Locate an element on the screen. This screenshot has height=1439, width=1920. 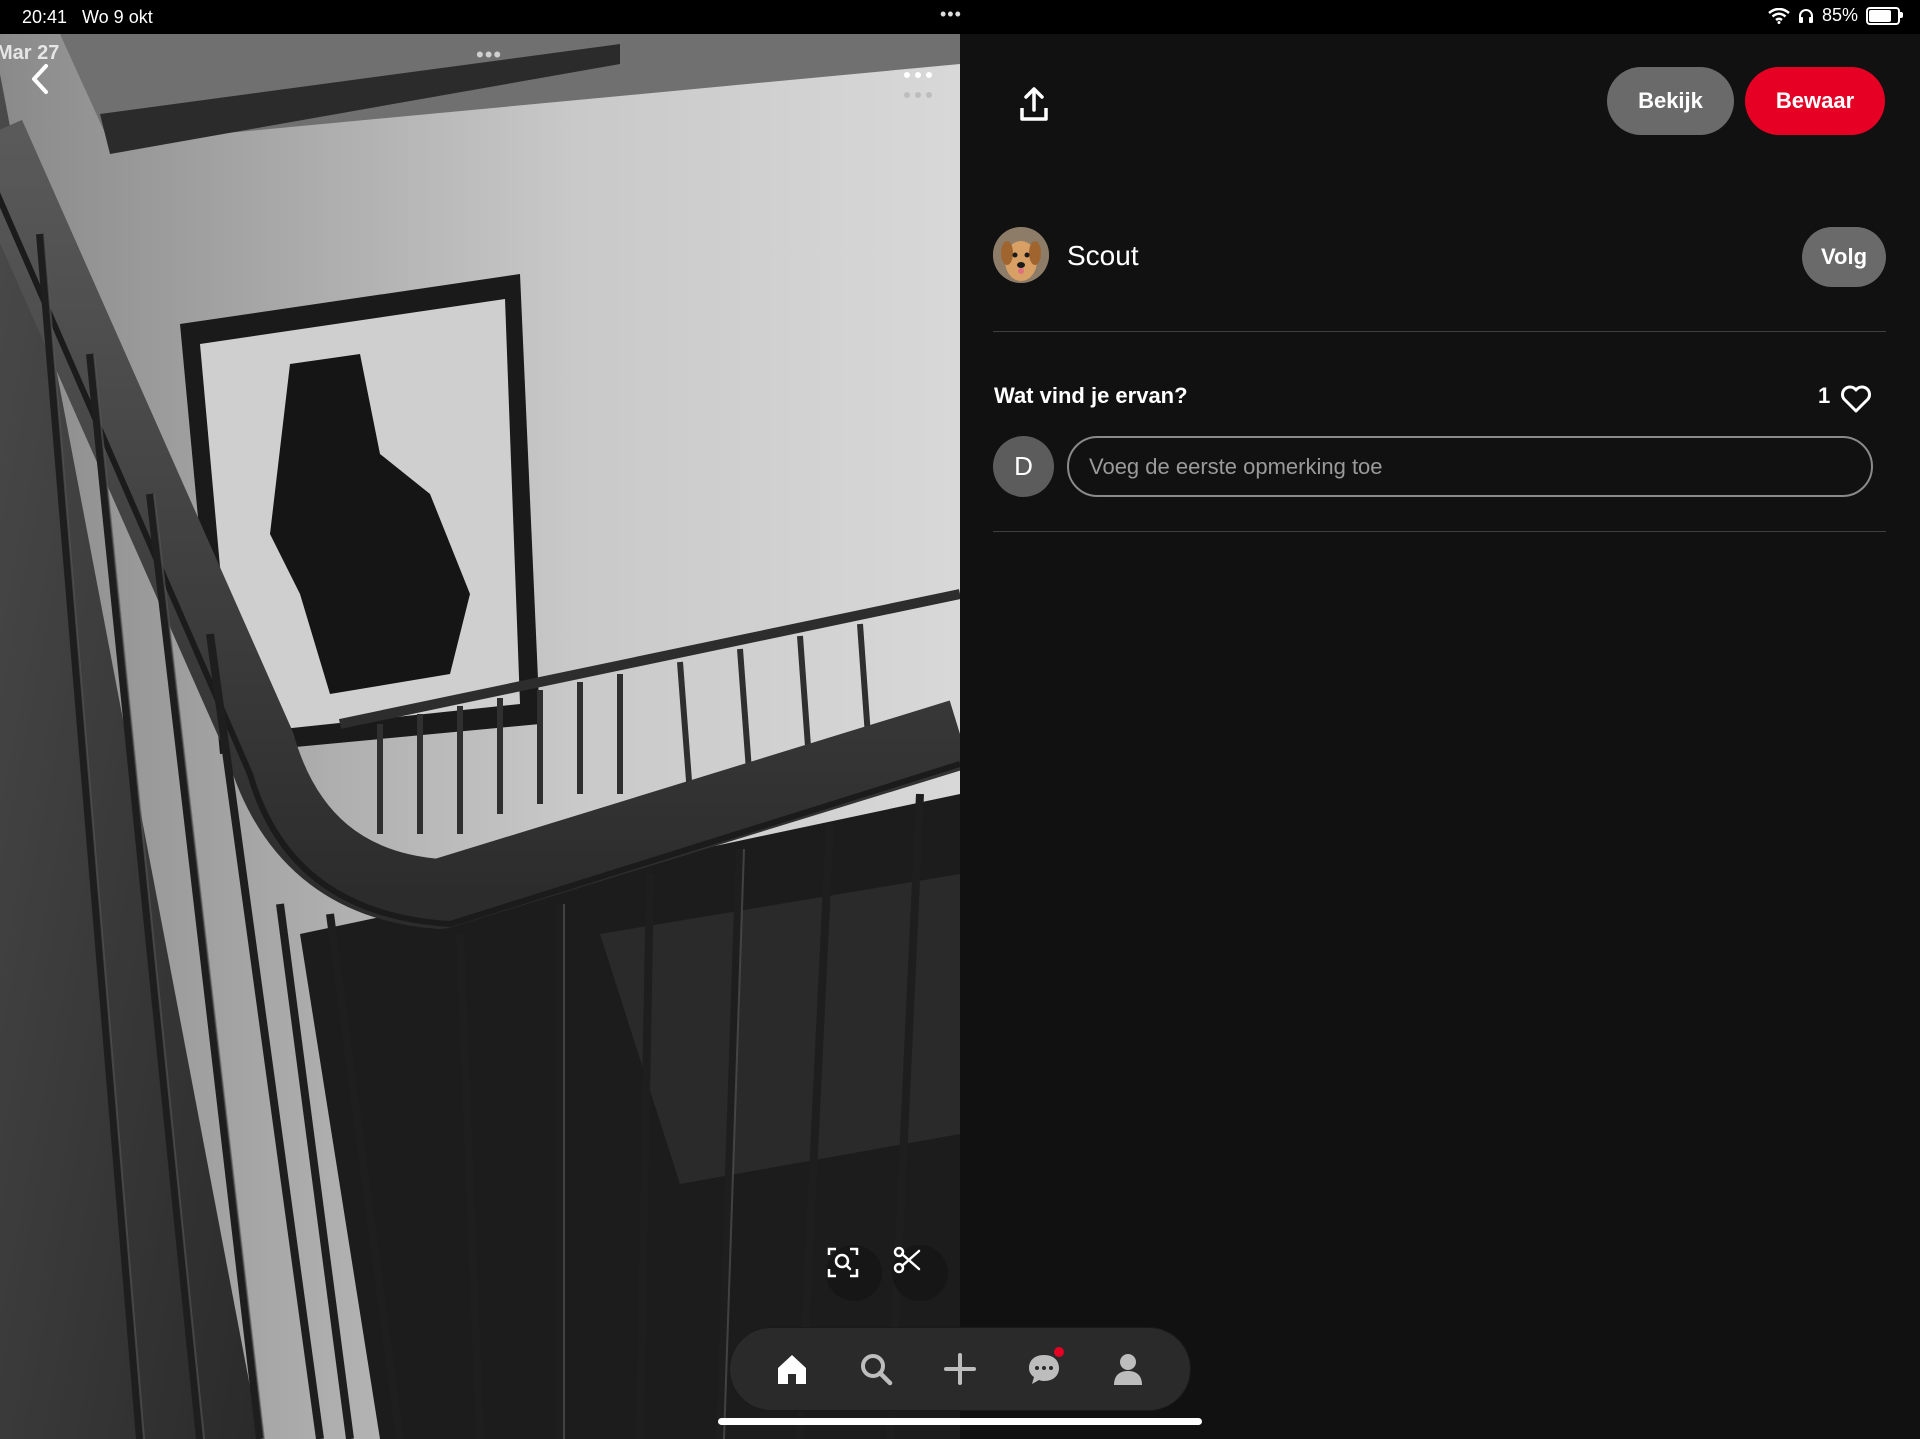
user-avatar: D is located at coordinates (1023, 466).